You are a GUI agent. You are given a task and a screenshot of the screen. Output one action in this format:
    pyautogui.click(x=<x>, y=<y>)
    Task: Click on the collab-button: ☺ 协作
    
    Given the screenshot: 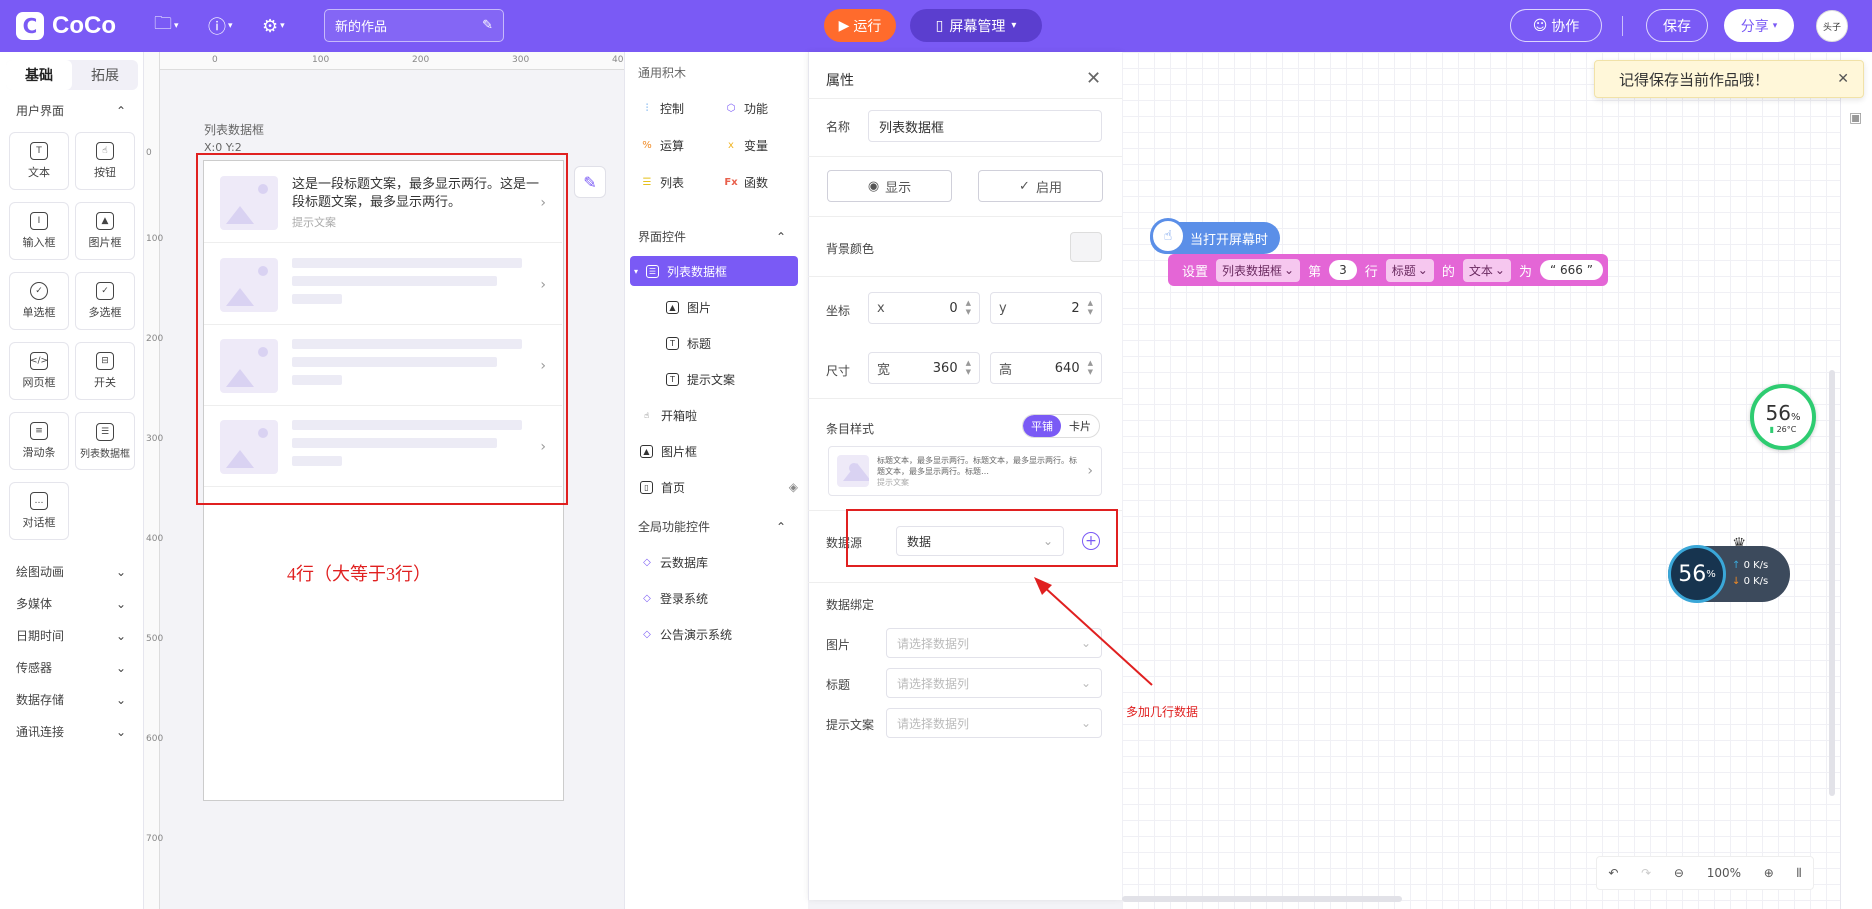 What is the action you would take?
    pyautogui.click(x=1556, y=25)
    